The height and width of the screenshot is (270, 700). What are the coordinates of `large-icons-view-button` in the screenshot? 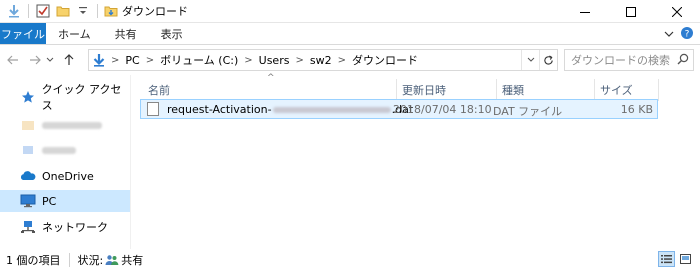 It's located at (685, 259).